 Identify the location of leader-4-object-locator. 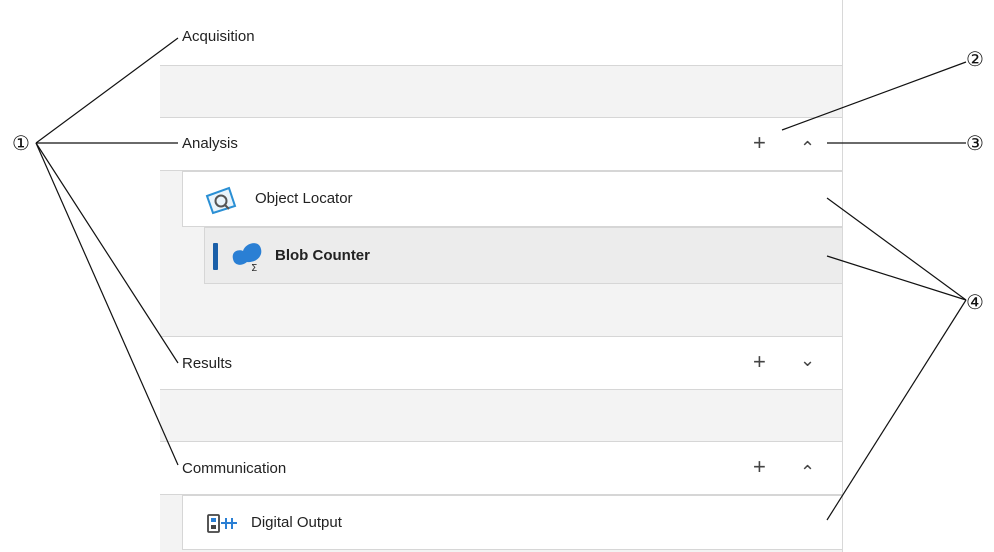
(896, 249).